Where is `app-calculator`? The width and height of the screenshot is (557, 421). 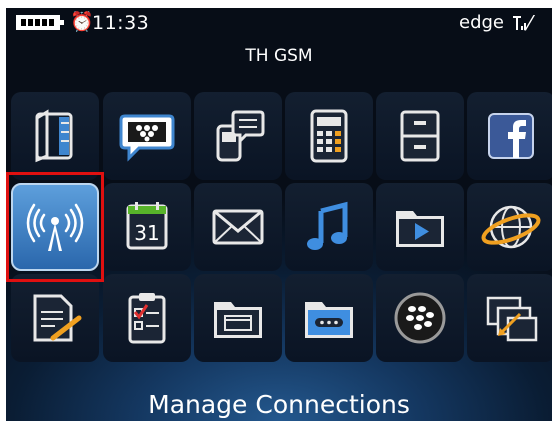
app-calculator is located at coordinates (329, 136).